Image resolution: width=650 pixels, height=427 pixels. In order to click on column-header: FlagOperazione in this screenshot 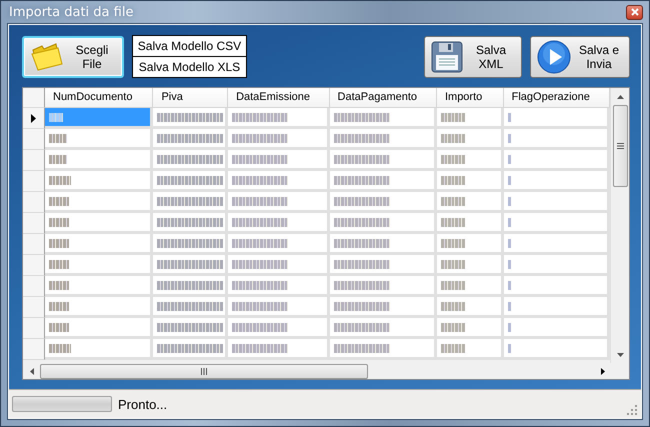, I will do `click(557, 98)`.